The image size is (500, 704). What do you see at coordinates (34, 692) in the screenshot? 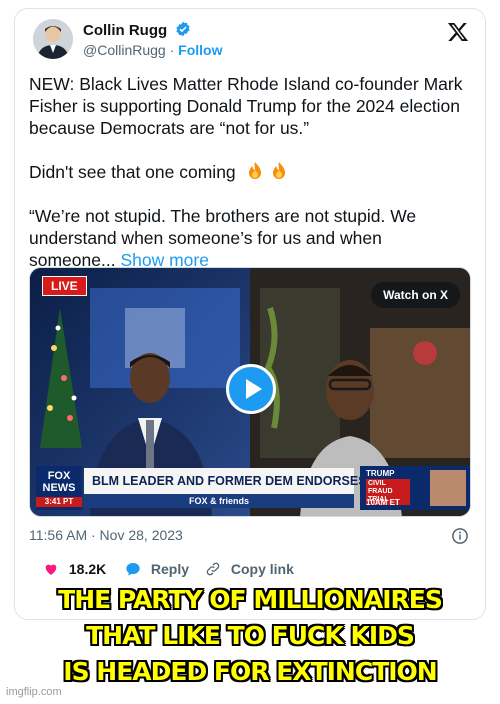
I see `imgflip-watermark: imgflip.com` at bounding box center [34, 692].